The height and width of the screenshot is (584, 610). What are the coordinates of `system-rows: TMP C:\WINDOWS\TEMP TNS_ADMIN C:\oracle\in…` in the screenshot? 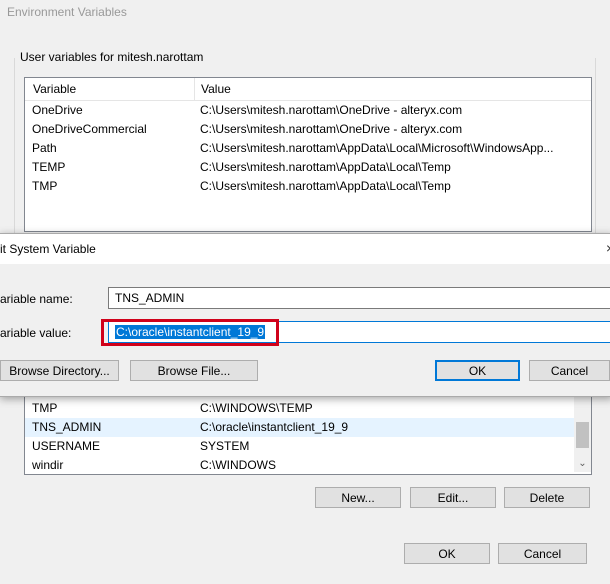 It's located at (308, 436).